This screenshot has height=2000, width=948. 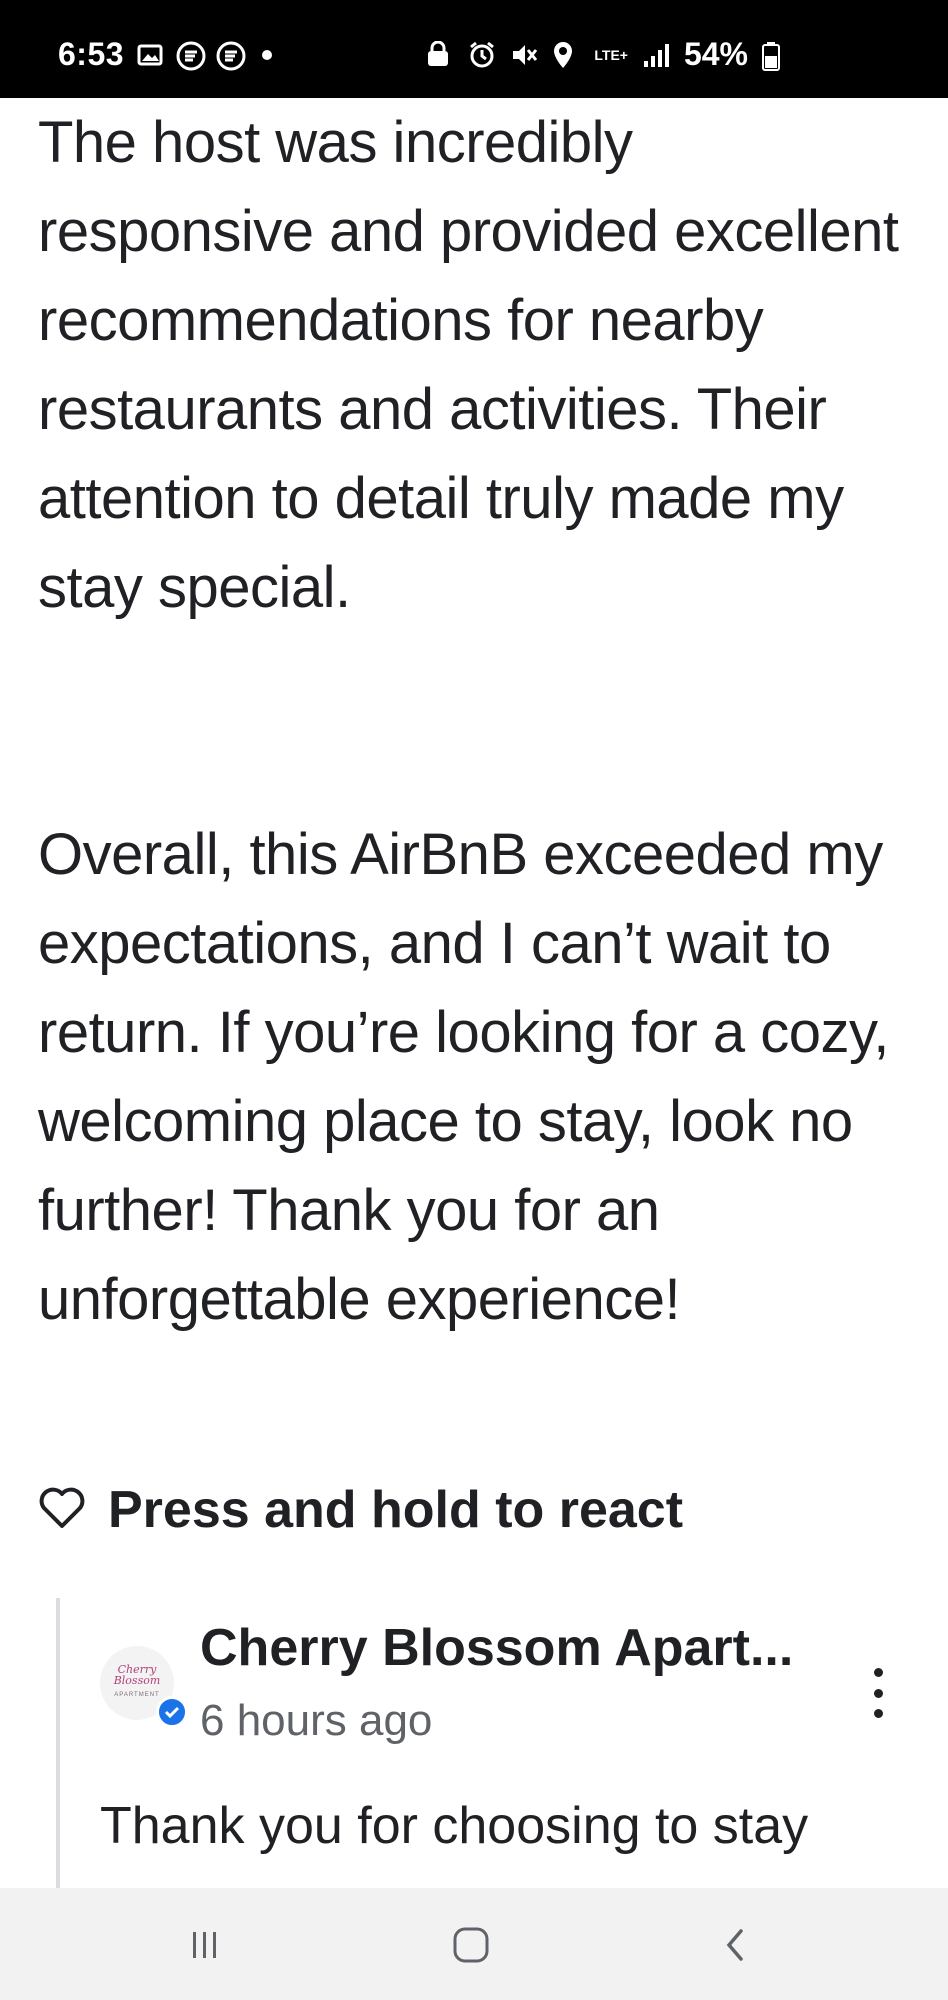 What do you see at coordinates (165, 54) in the screenshot?
I see `status-left: 6:53` at bounding box center [165, 54].